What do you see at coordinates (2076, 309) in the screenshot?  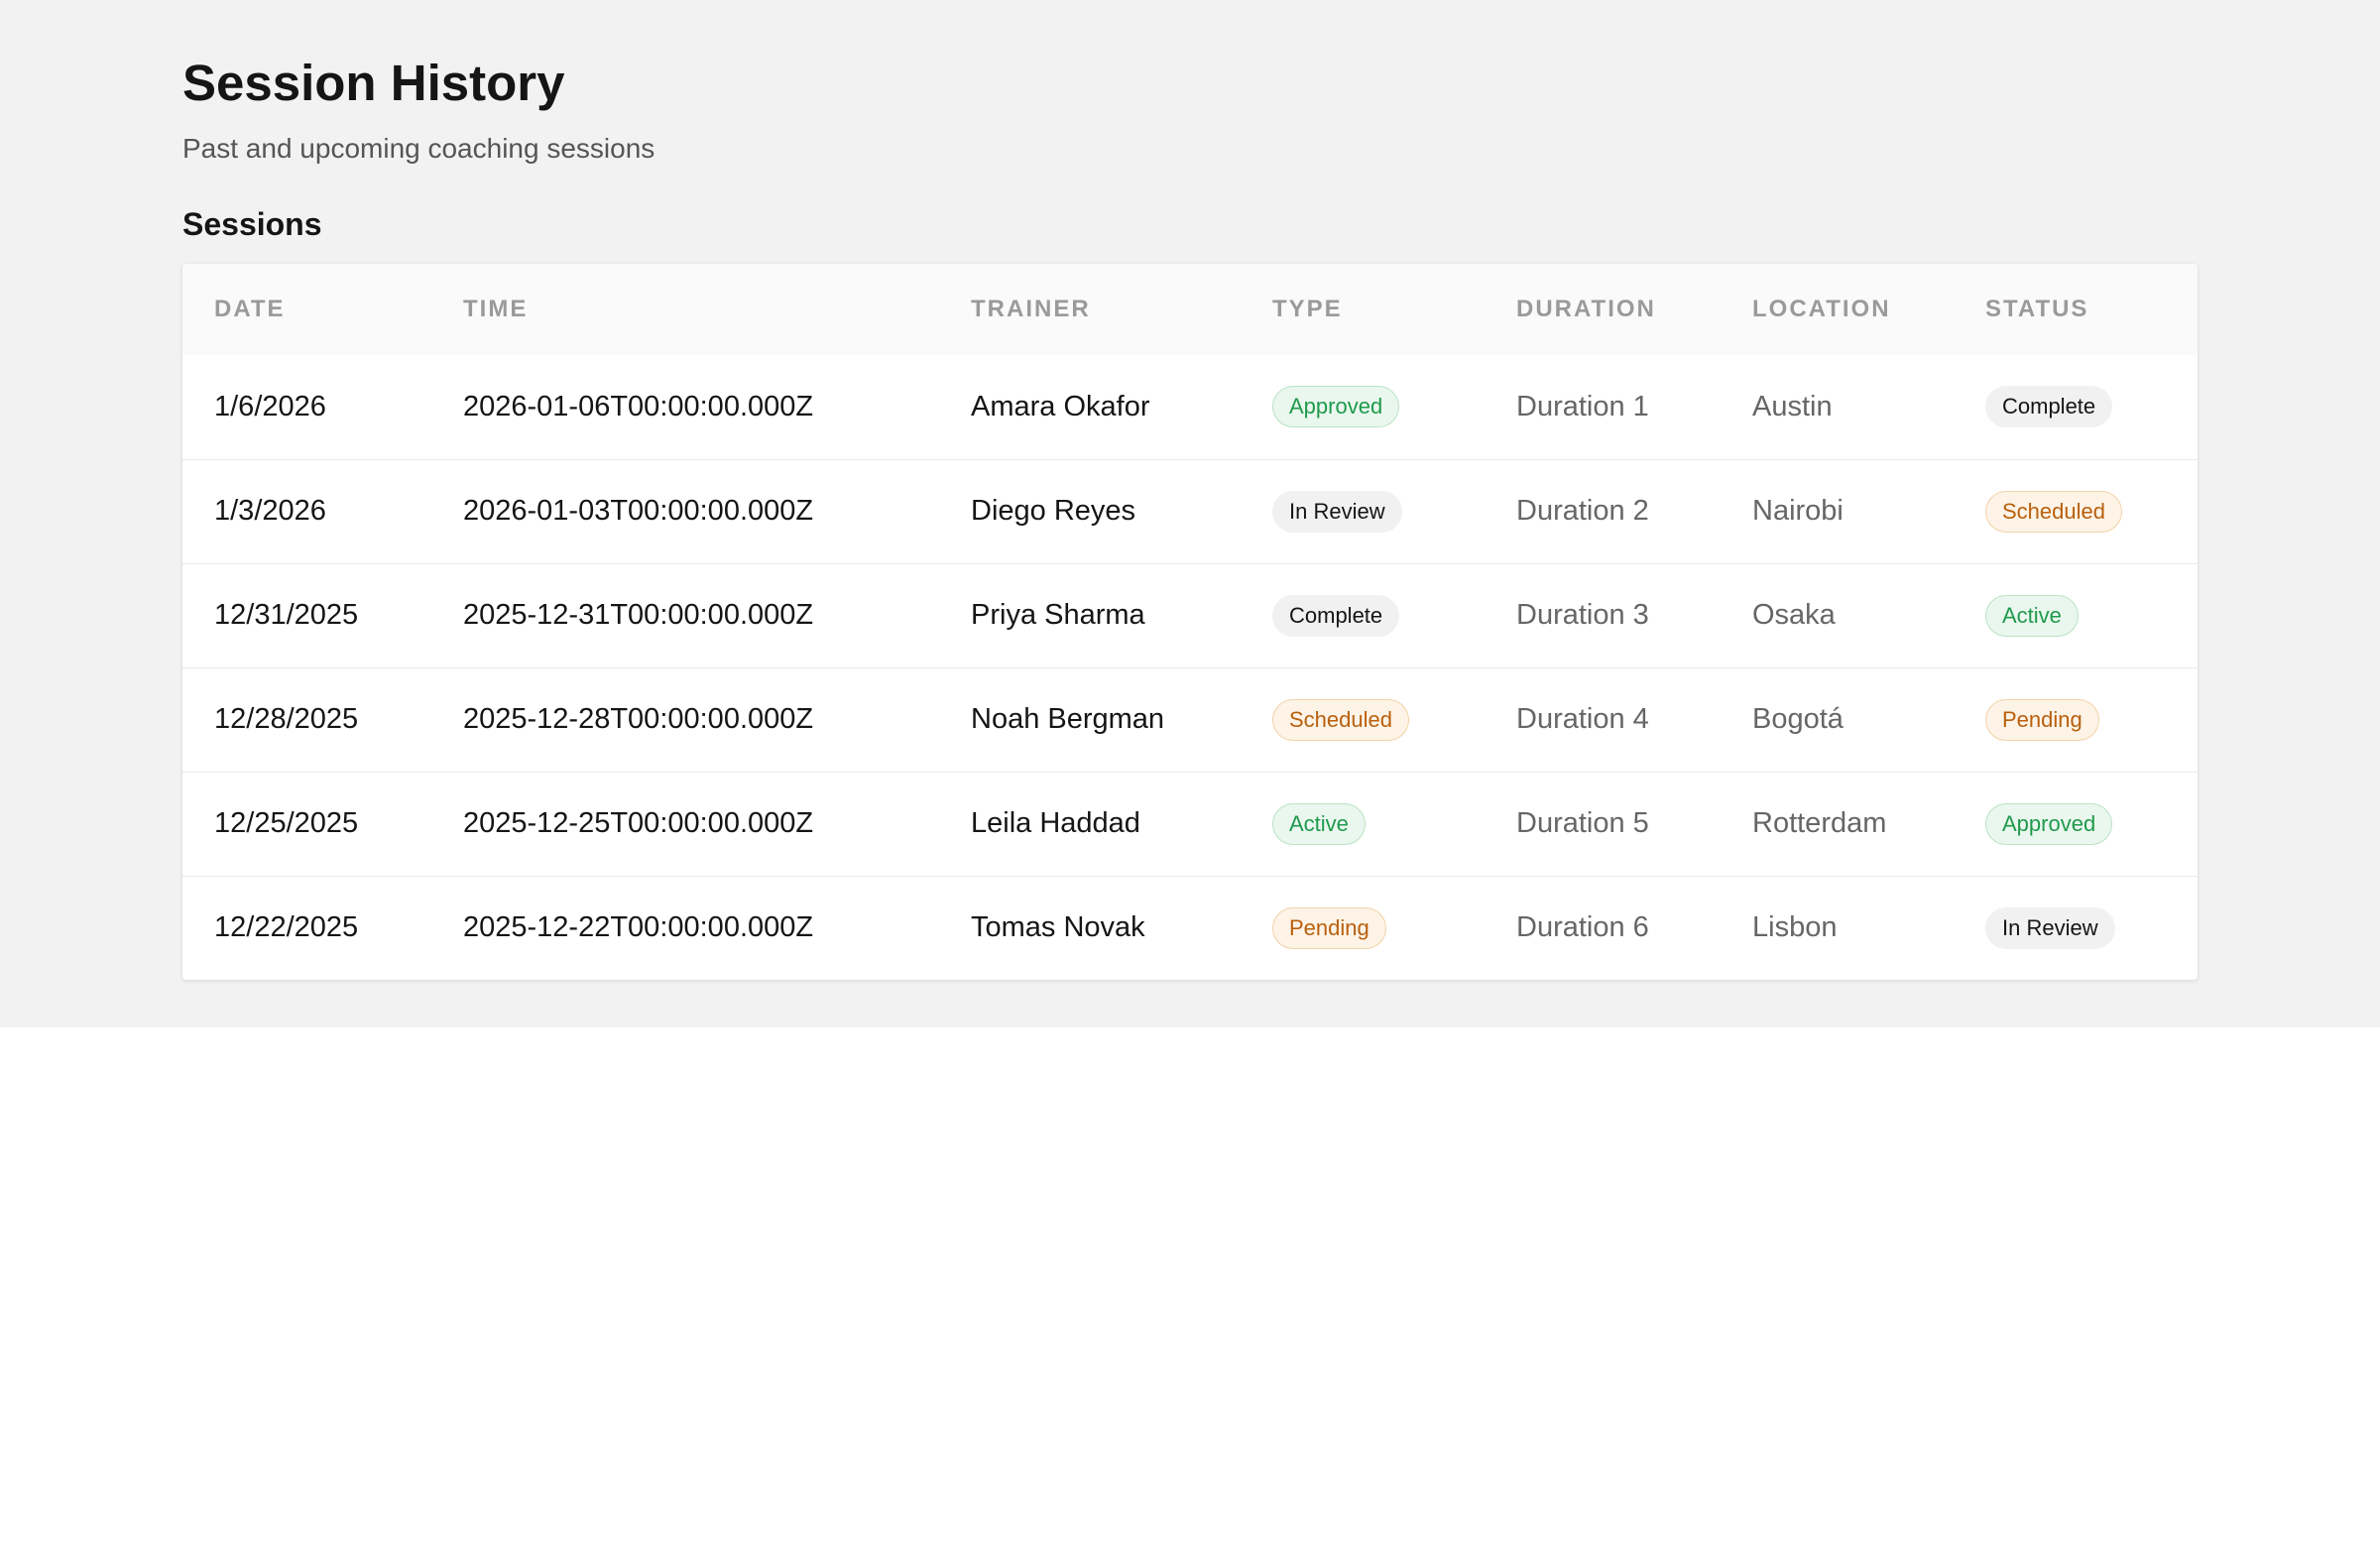 I see `column-header-status: STATUS` at bounding box center [2076, 309].